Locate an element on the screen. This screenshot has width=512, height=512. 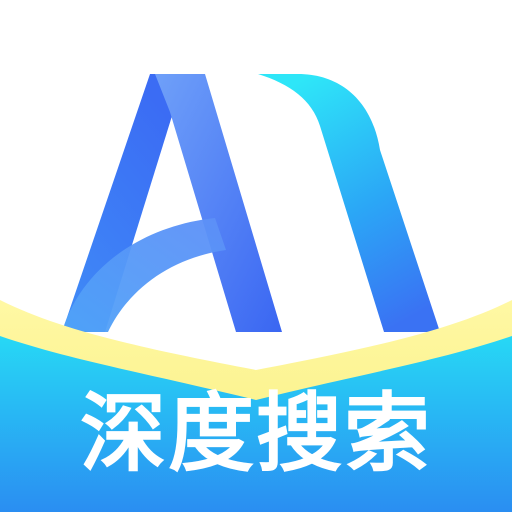
app-name: 深度搜索 is located at coordinates (256, 434).